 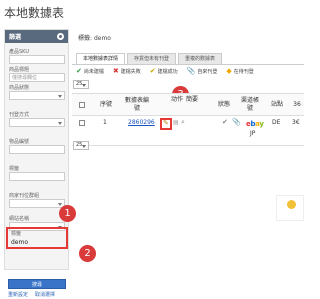 I want to click on tag-input: demo, so click(x=19, y=242).